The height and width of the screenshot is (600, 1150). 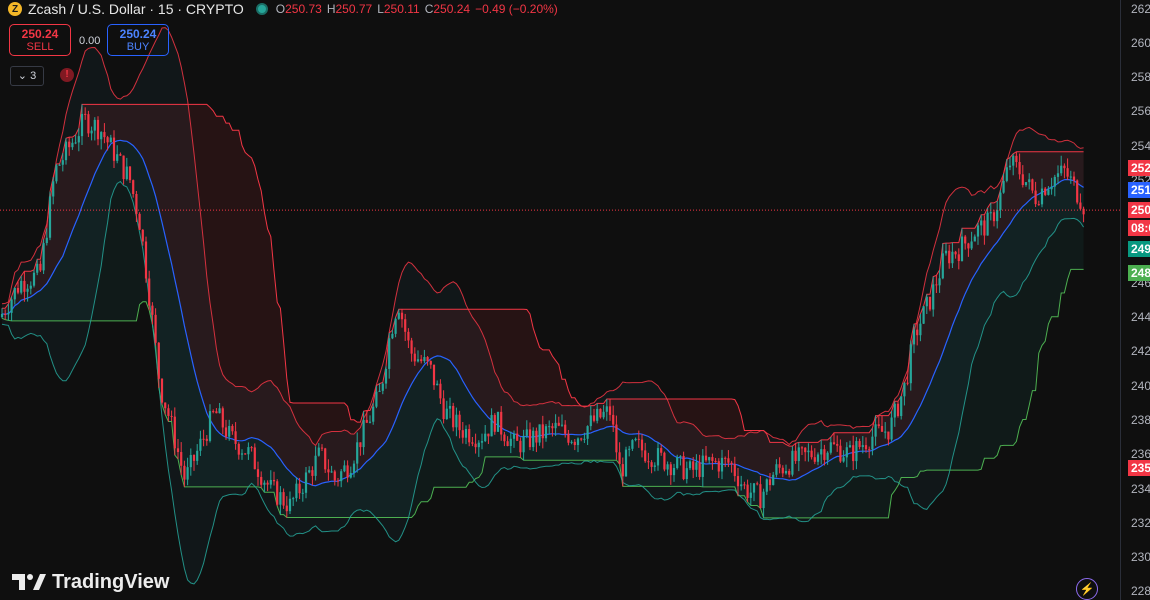 What do you see at coordinates (261, 9) in the screenshot?
I see `market-status-icon` at bounding box center [261, 9].